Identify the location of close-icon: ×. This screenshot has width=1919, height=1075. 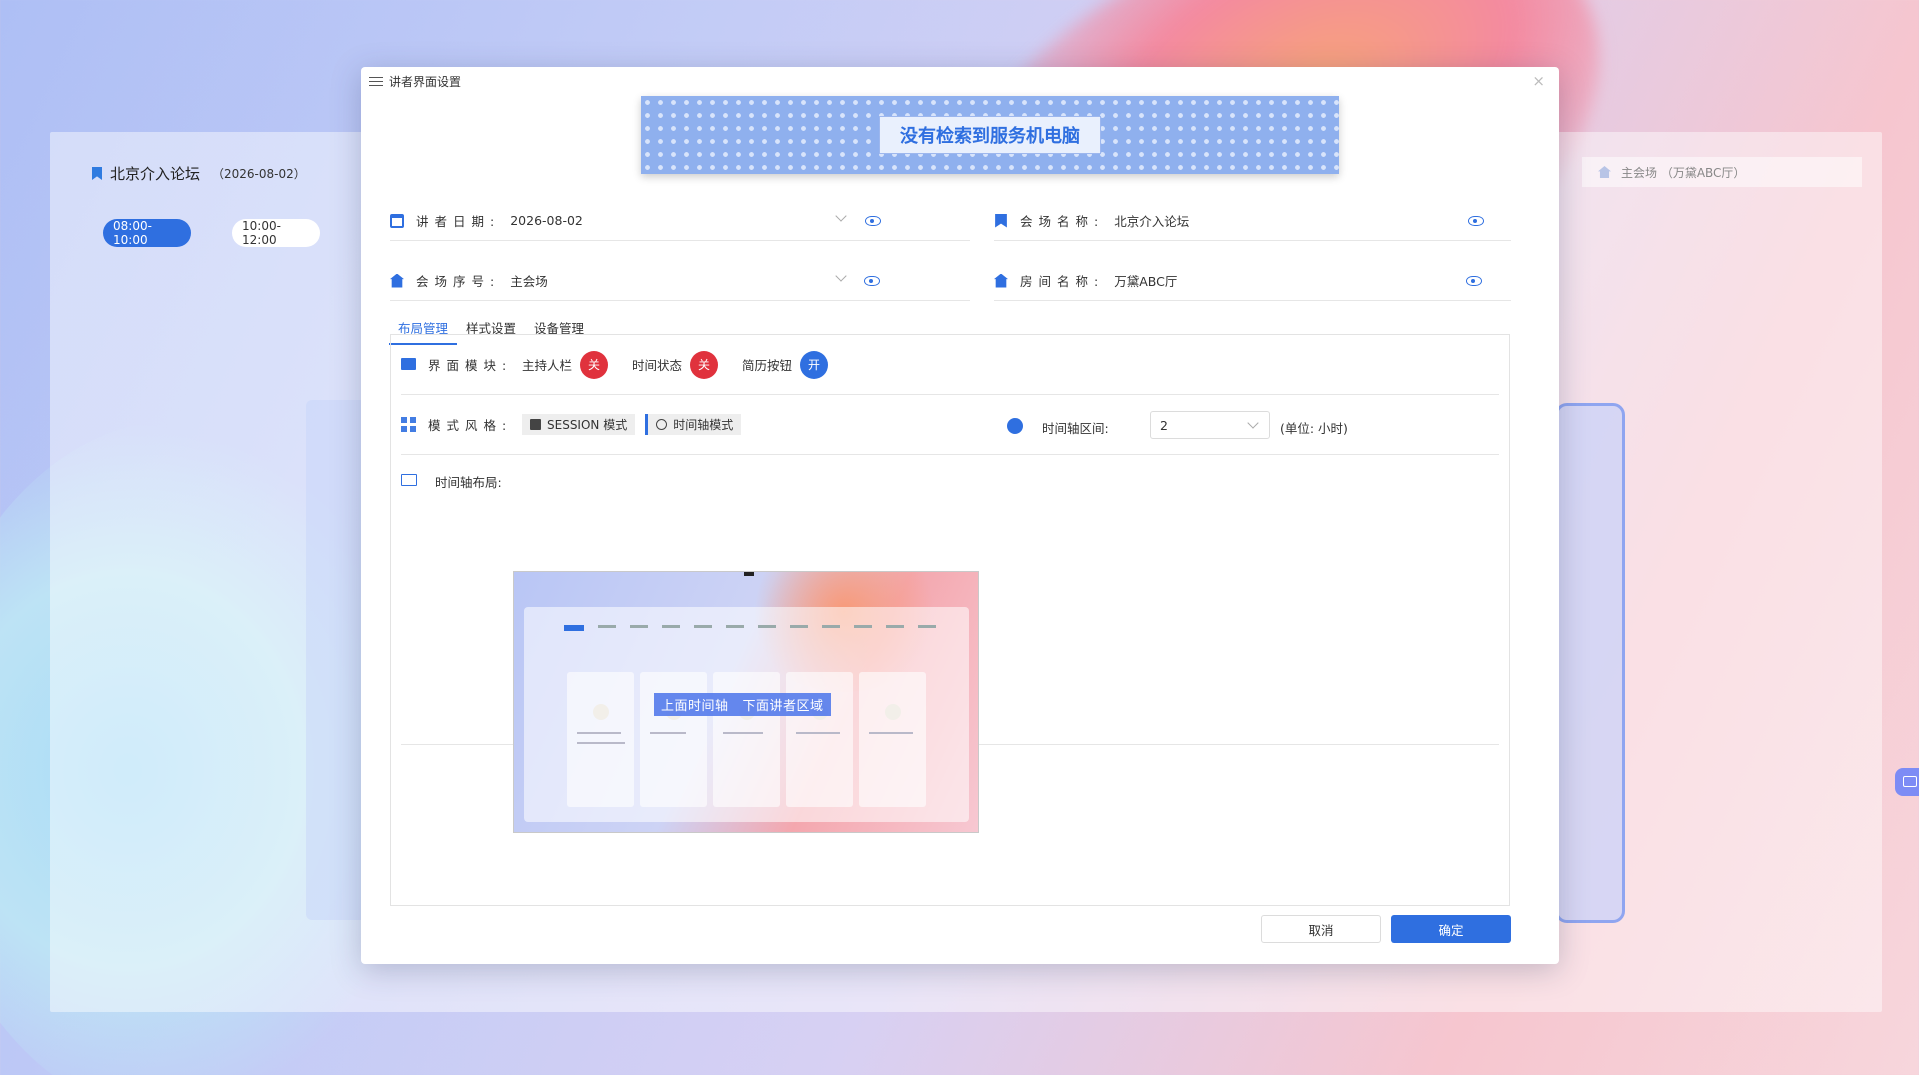
(1538, 81).